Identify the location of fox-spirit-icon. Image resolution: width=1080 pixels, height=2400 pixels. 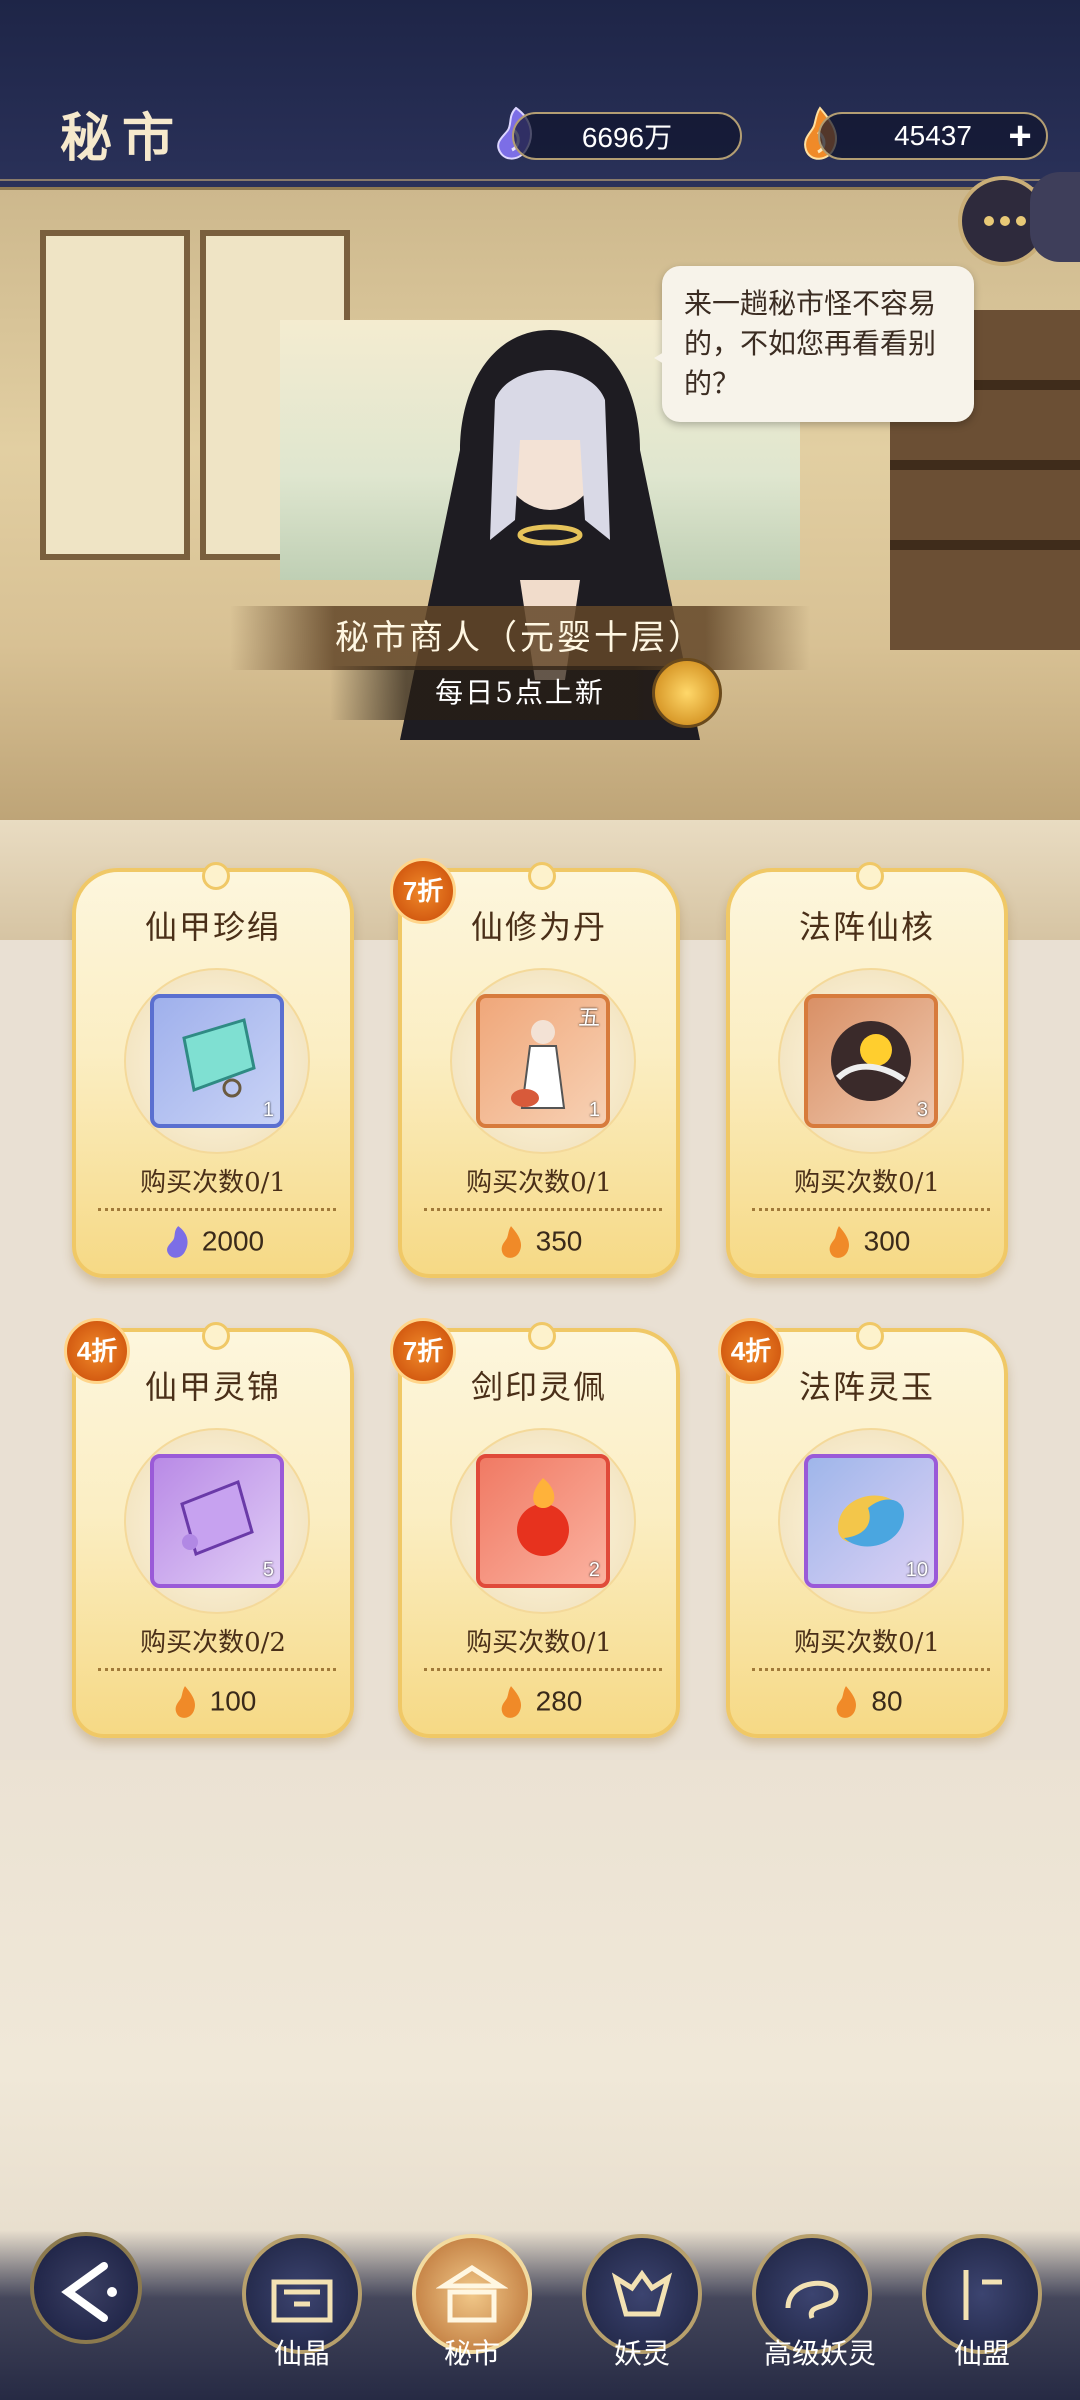
(642, 2293).